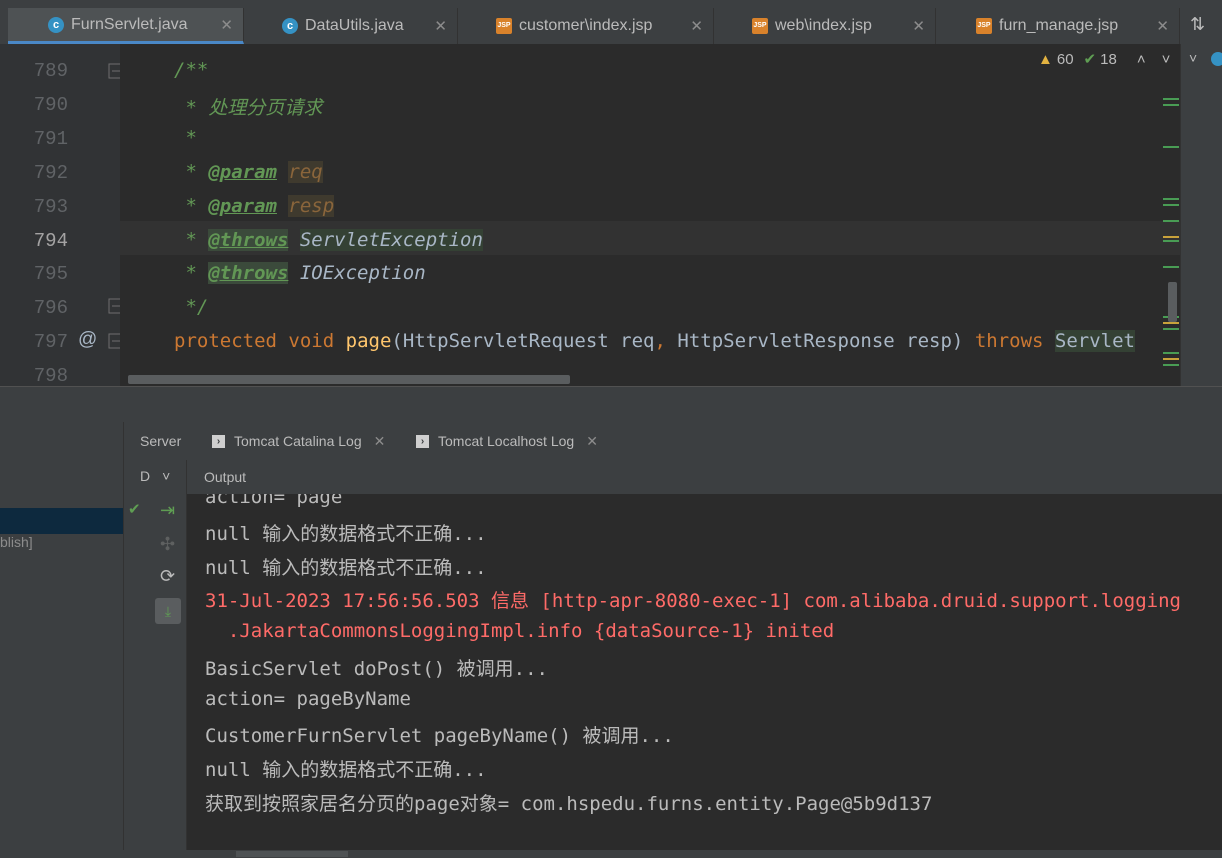  I want to click on line-number: 795, so click(50, 274).